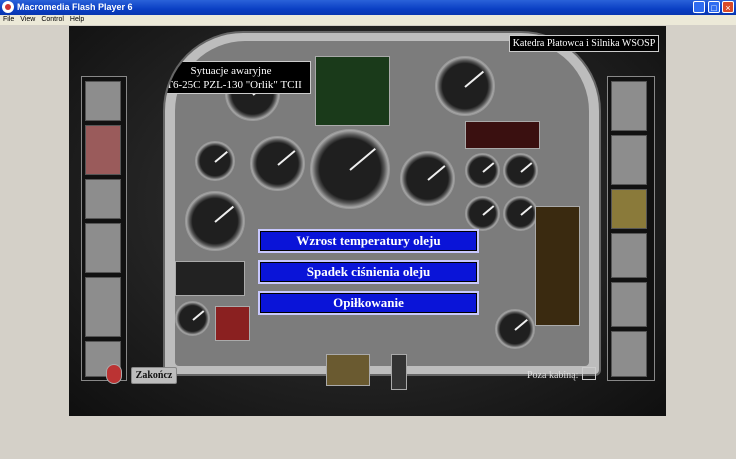 This screenshot has width=736, height=459. Describe the element at coordinates (114, 374) in the screenshot. I see `fire-extinguisher-icon` at that location.